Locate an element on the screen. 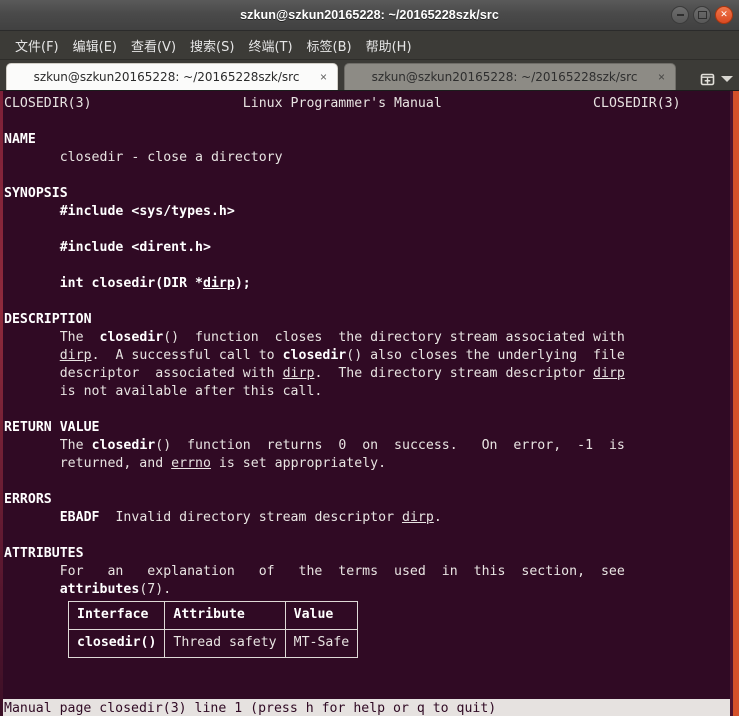  section-heading-errors: ERRORS is located at coordinates (28, 499).